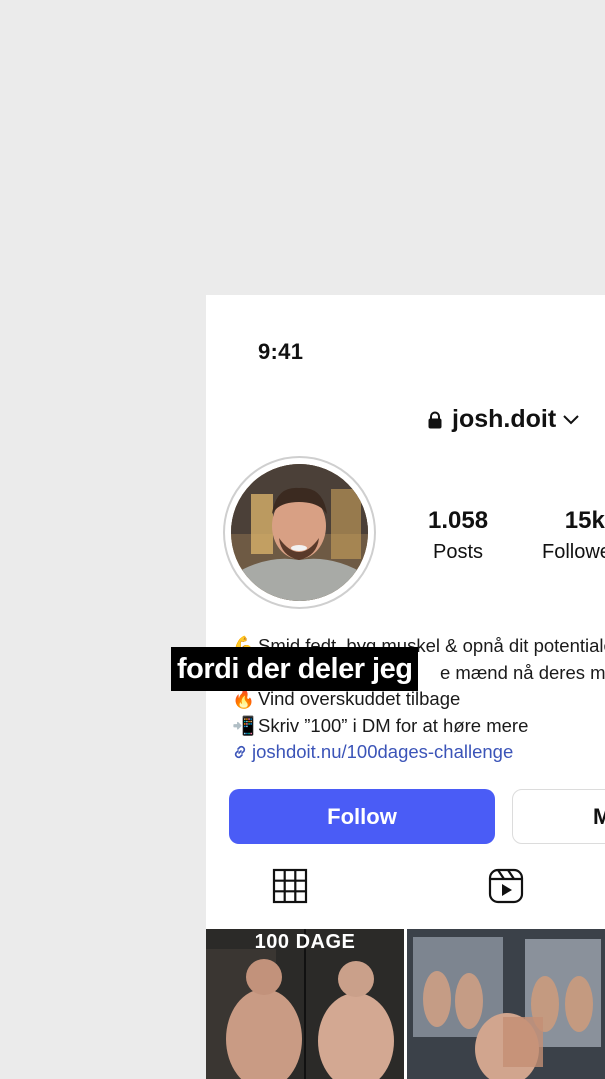 This screenshot has height=1079, width=605. Describe the element at coordinates (295, 669) in the screenshot. I see `video-caption-overlay: fordi der deler jeg` at that location.